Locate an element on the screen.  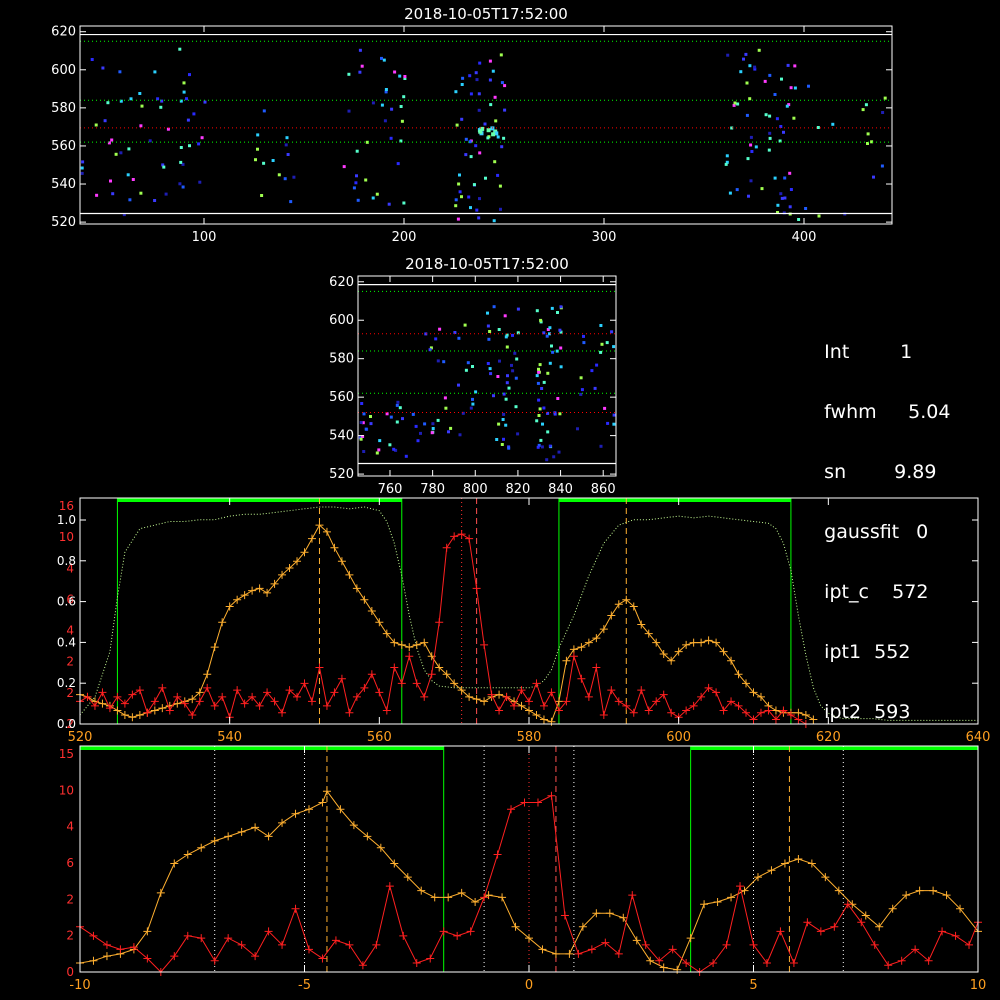
spectral-profile-xtick-label: 560 is located at coordinates (379, 737).